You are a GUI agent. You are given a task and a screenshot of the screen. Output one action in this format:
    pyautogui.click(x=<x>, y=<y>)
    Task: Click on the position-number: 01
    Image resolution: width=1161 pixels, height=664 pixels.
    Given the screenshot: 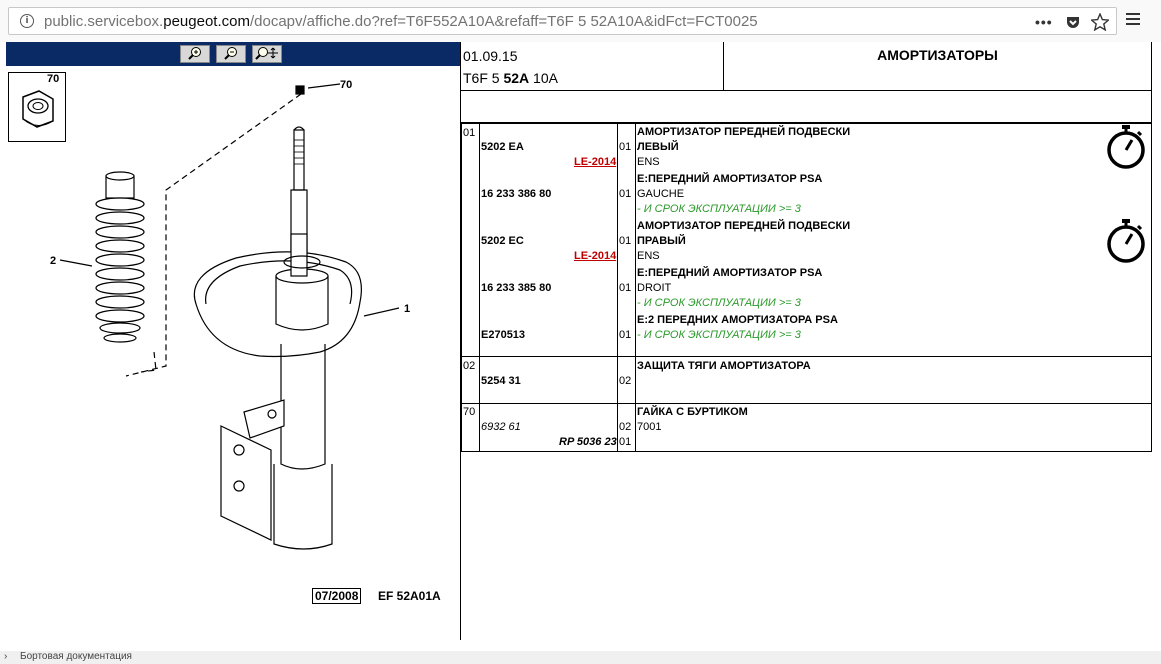 What is the action you would take?
    pyautogui.click(x=469, y=133)
    